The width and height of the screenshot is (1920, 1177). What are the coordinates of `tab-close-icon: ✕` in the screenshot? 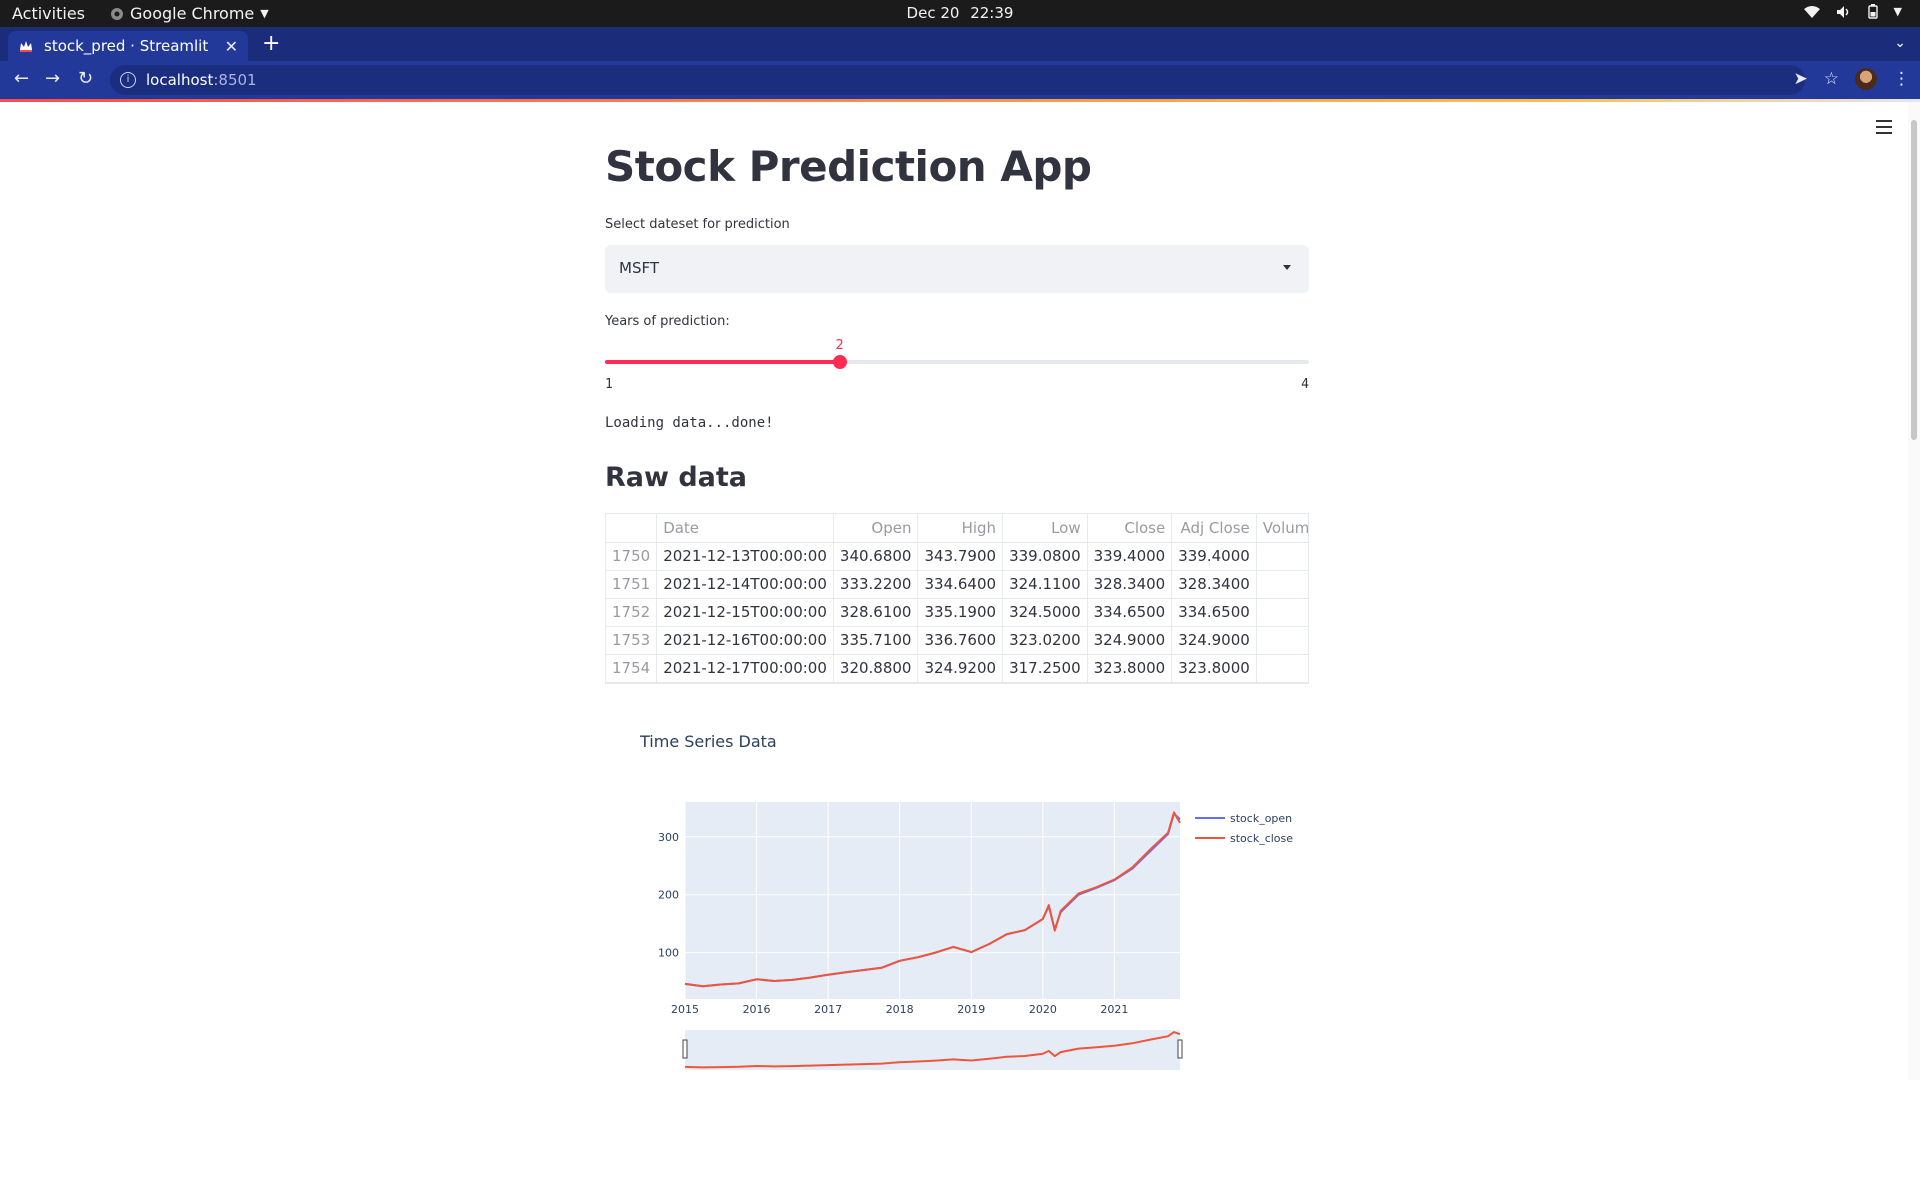 It's located at (231, 46).